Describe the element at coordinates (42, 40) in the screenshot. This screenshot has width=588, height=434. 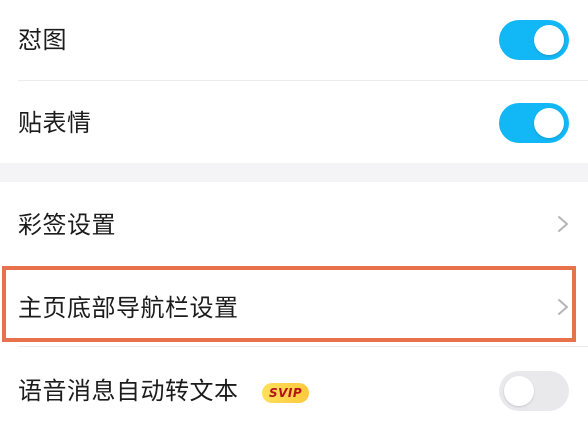
I see `setting-label-duitu: 怼图` at that location.